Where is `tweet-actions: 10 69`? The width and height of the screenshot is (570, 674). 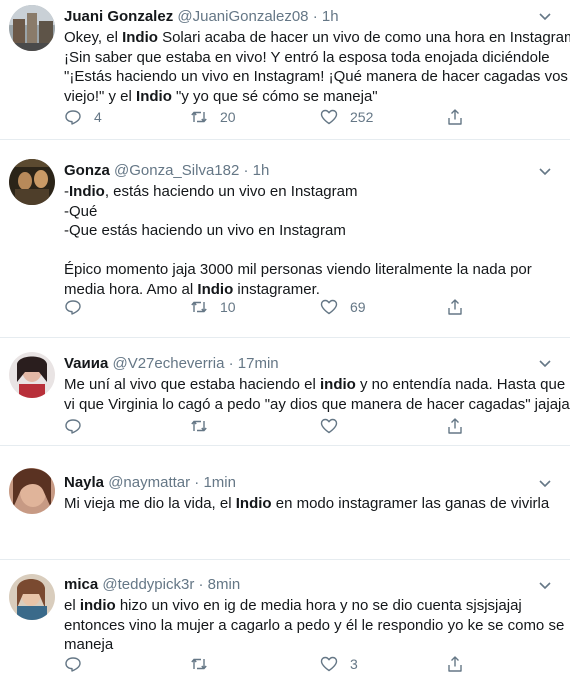 tweet-actions: 10 69 is located at coordinates (274, 307).